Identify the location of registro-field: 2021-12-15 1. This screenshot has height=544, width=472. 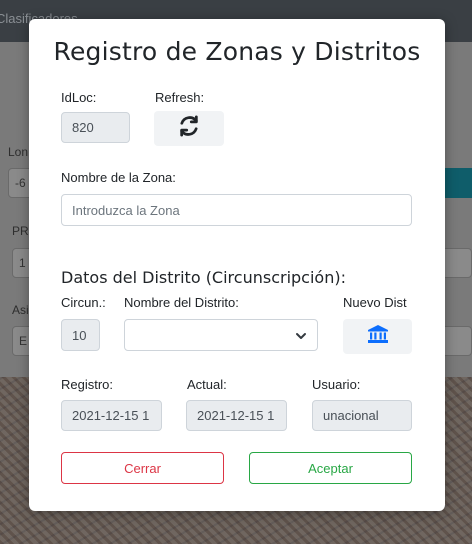
(111, 415).